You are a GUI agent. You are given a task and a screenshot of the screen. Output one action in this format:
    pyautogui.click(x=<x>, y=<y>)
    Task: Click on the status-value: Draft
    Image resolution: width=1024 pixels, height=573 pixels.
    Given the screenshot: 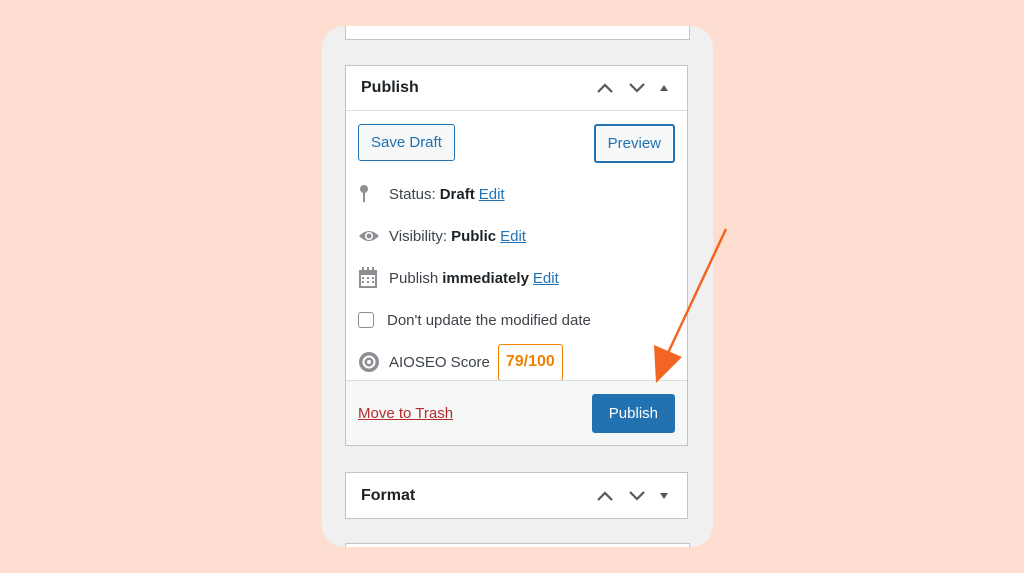 What is the action you would take?
    pyautogui.click(x=457, y=194)
    